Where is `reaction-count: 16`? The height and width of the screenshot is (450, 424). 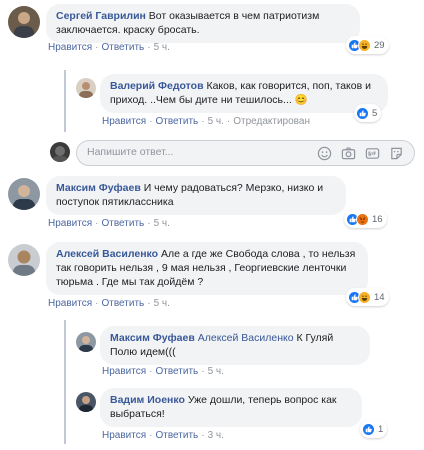
reaction-count: 16 is located at coordinates (377, 219).